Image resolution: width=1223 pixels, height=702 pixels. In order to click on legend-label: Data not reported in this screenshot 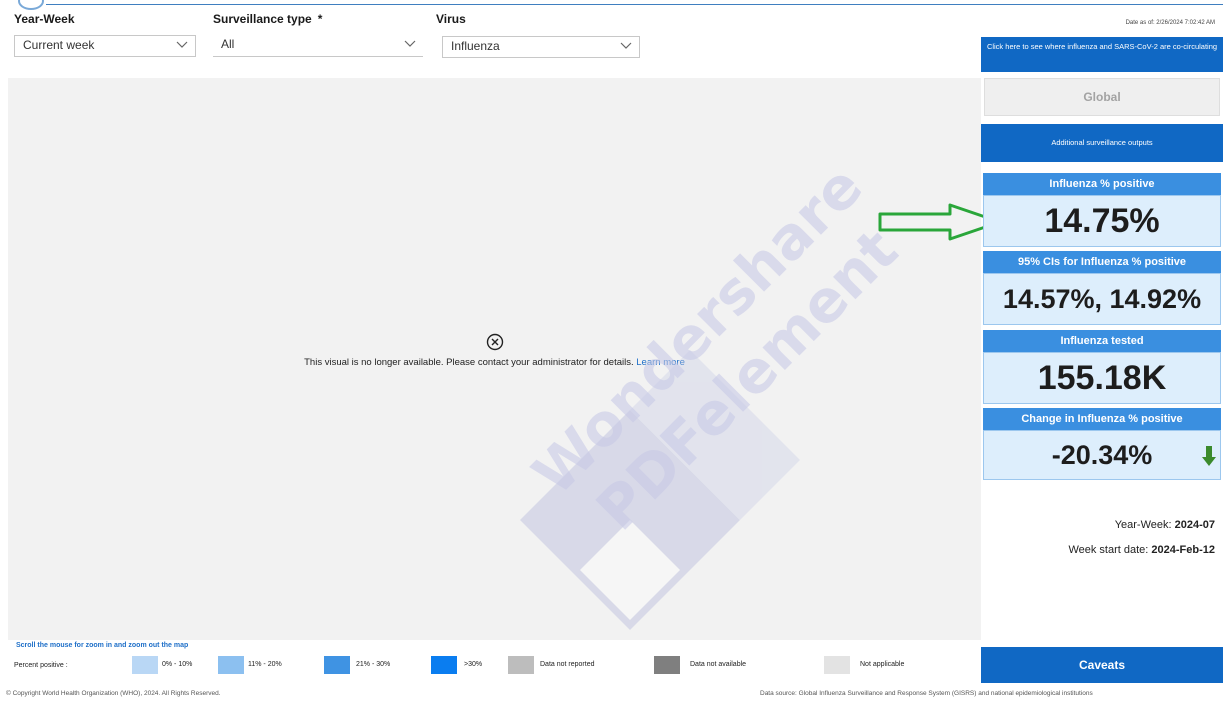, I will do `click(567, 664)`.